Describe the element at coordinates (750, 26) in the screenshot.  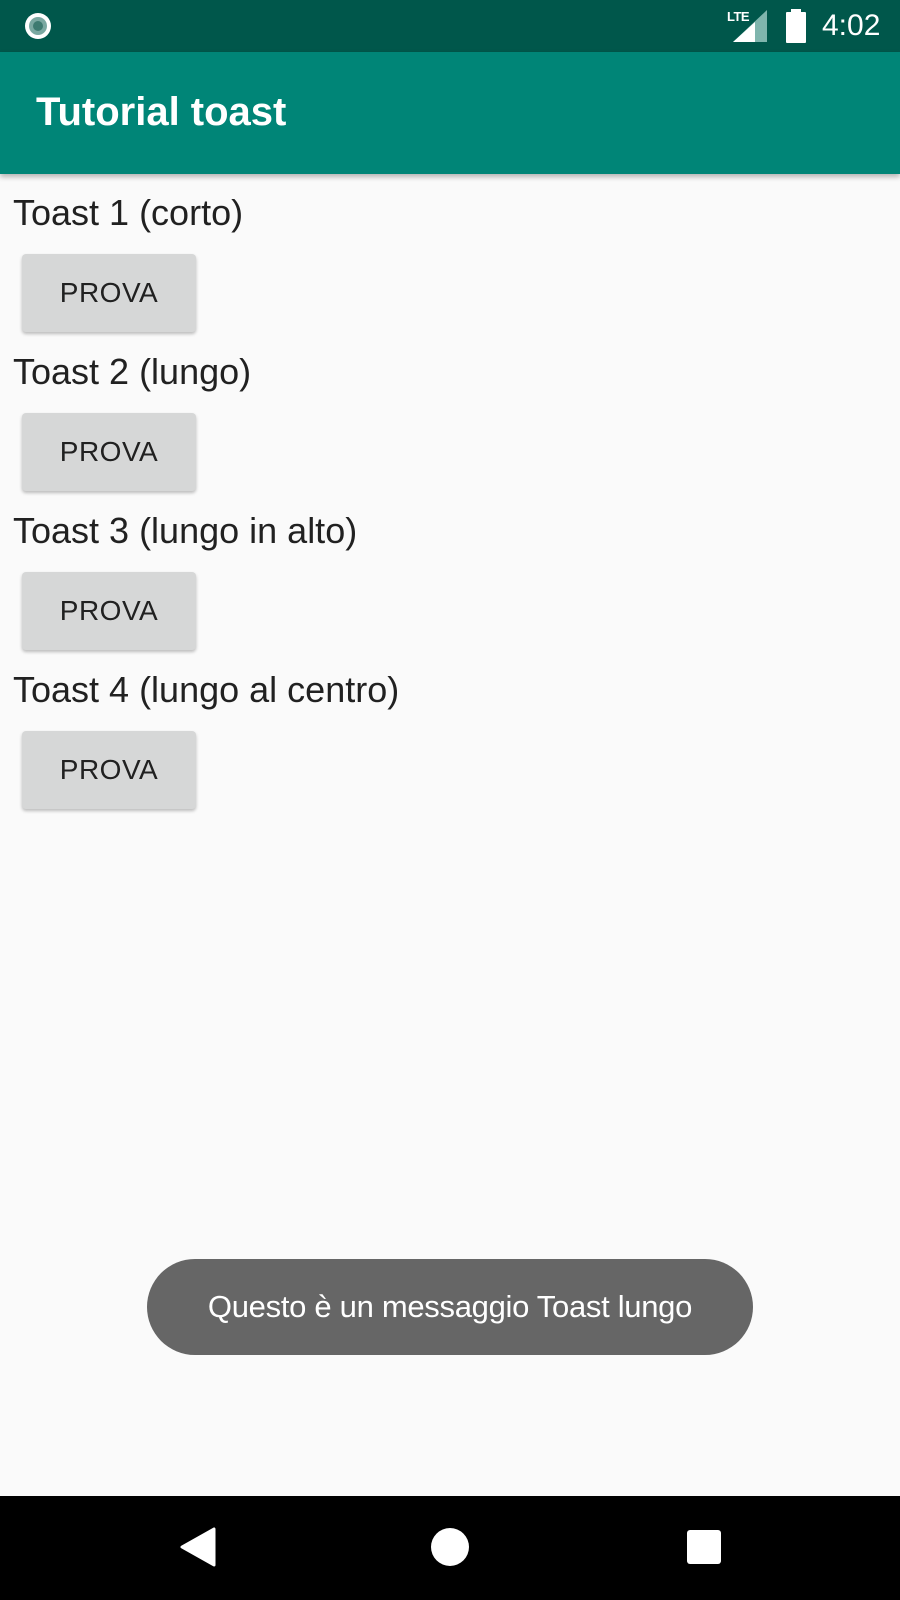
I see `signal-icon` at that location.